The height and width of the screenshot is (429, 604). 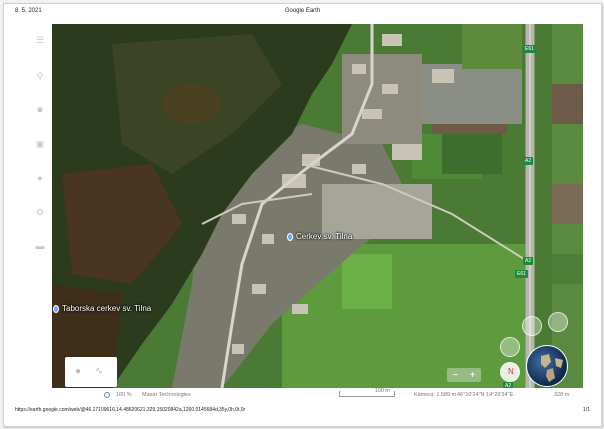 I want to click on tilt-button, so click(x=510, y=347).